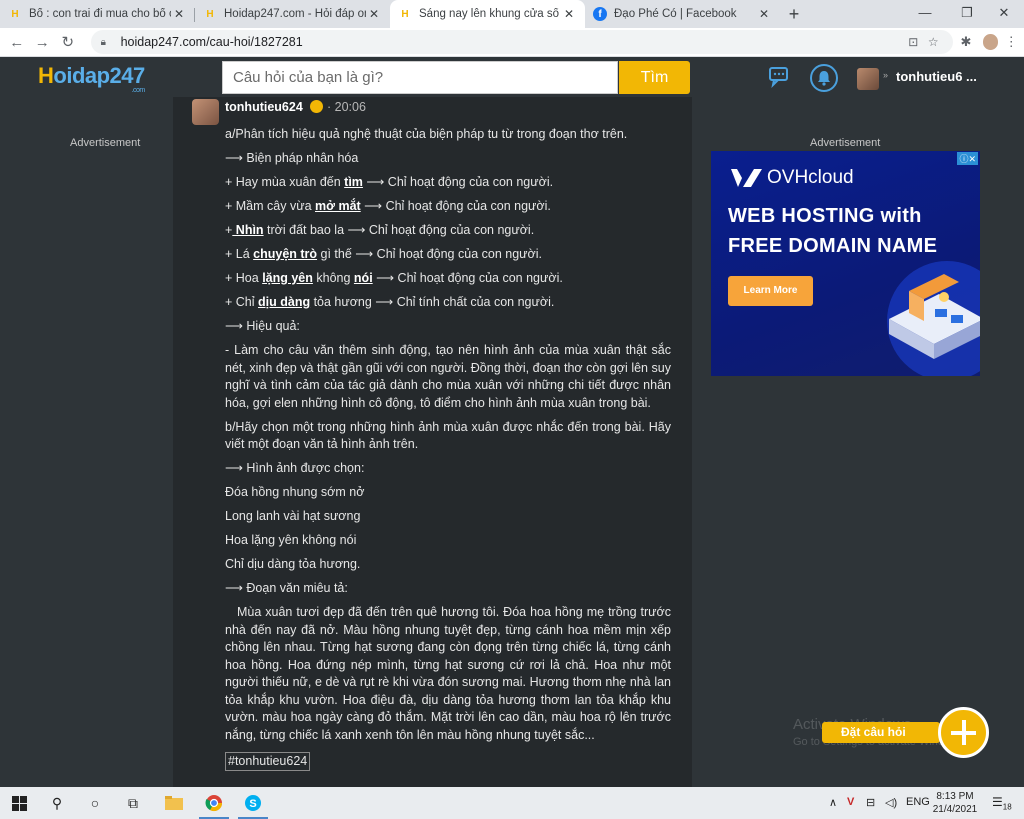 Image resolution: width=1024 pixels, height=819 pixels. What do you see at coordinates (205, 112) in the screenshot?
I see `author-avatar` at bounding box center [205, 112].